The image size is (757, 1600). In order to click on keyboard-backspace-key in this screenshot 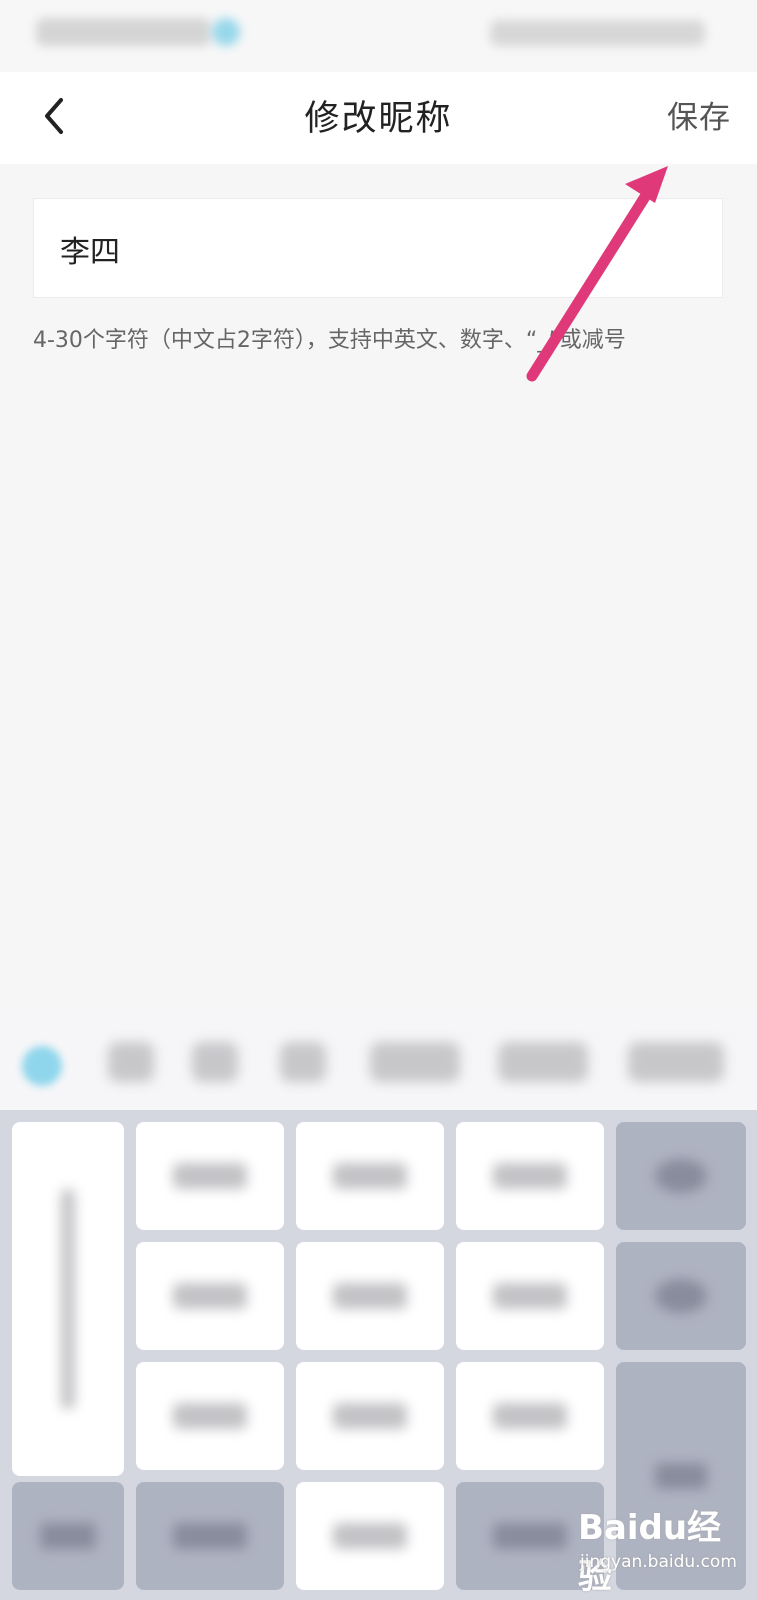, I will do `click(681, 1176)`.